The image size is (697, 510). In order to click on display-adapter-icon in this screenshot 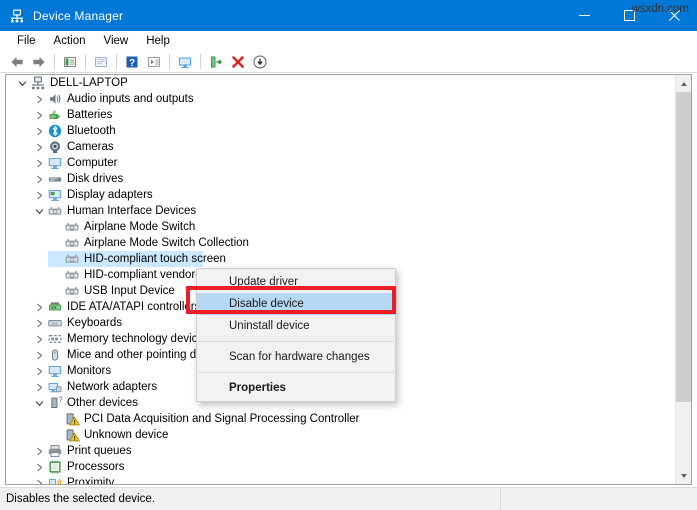, I will do `click(55, 195)`.